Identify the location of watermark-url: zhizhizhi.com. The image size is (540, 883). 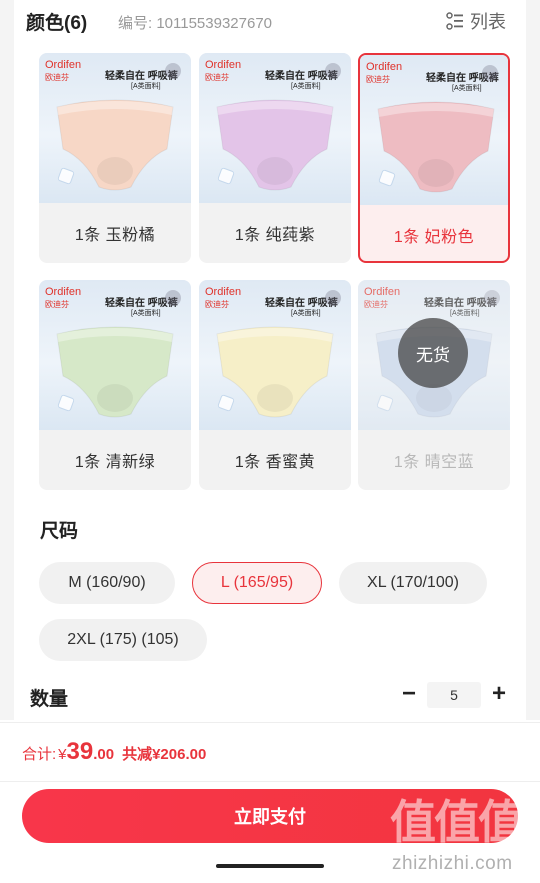
(452, 863).